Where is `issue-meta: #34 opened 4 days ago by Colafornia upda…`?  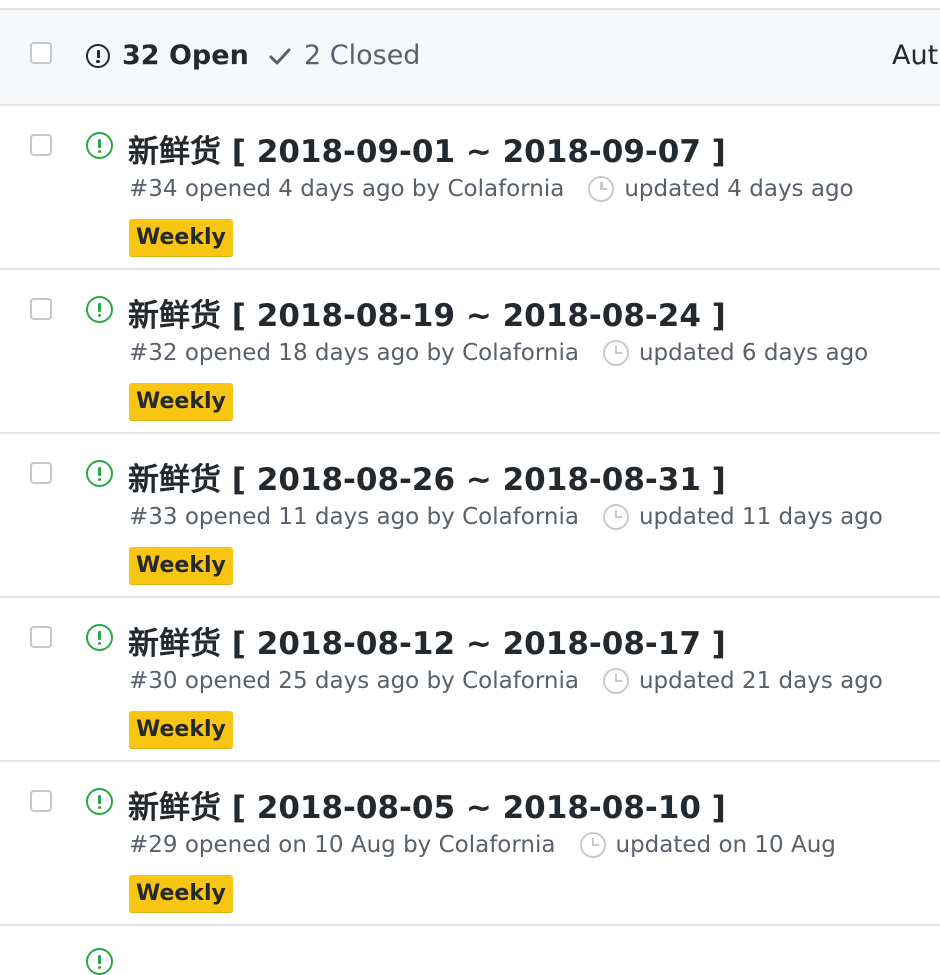 issue-meta: #34 opened 4 days ago by Colafornia upda… is located at coordinates (491, 189).